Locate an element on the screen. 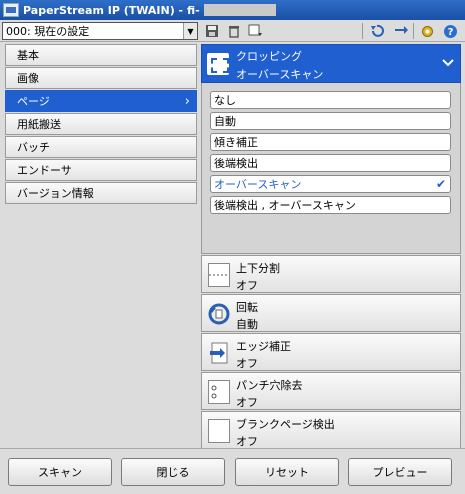 This screenshot has height=494, width=465. nav-item-basic: 基本 is located at coordinates (101, 55).